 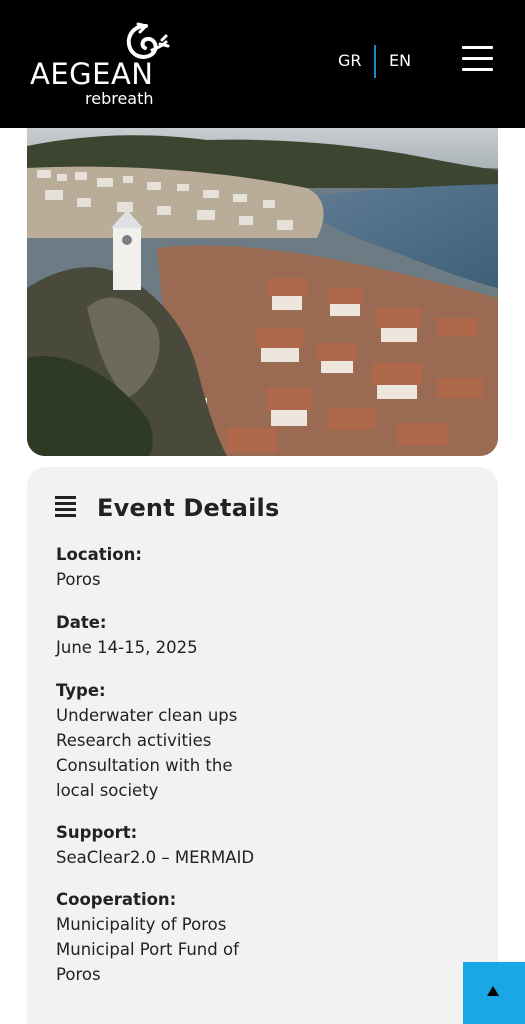 What do you see at coordinates (375, 61) in the screenshot?
I see `language-separator` at bounding box center [375, 61].